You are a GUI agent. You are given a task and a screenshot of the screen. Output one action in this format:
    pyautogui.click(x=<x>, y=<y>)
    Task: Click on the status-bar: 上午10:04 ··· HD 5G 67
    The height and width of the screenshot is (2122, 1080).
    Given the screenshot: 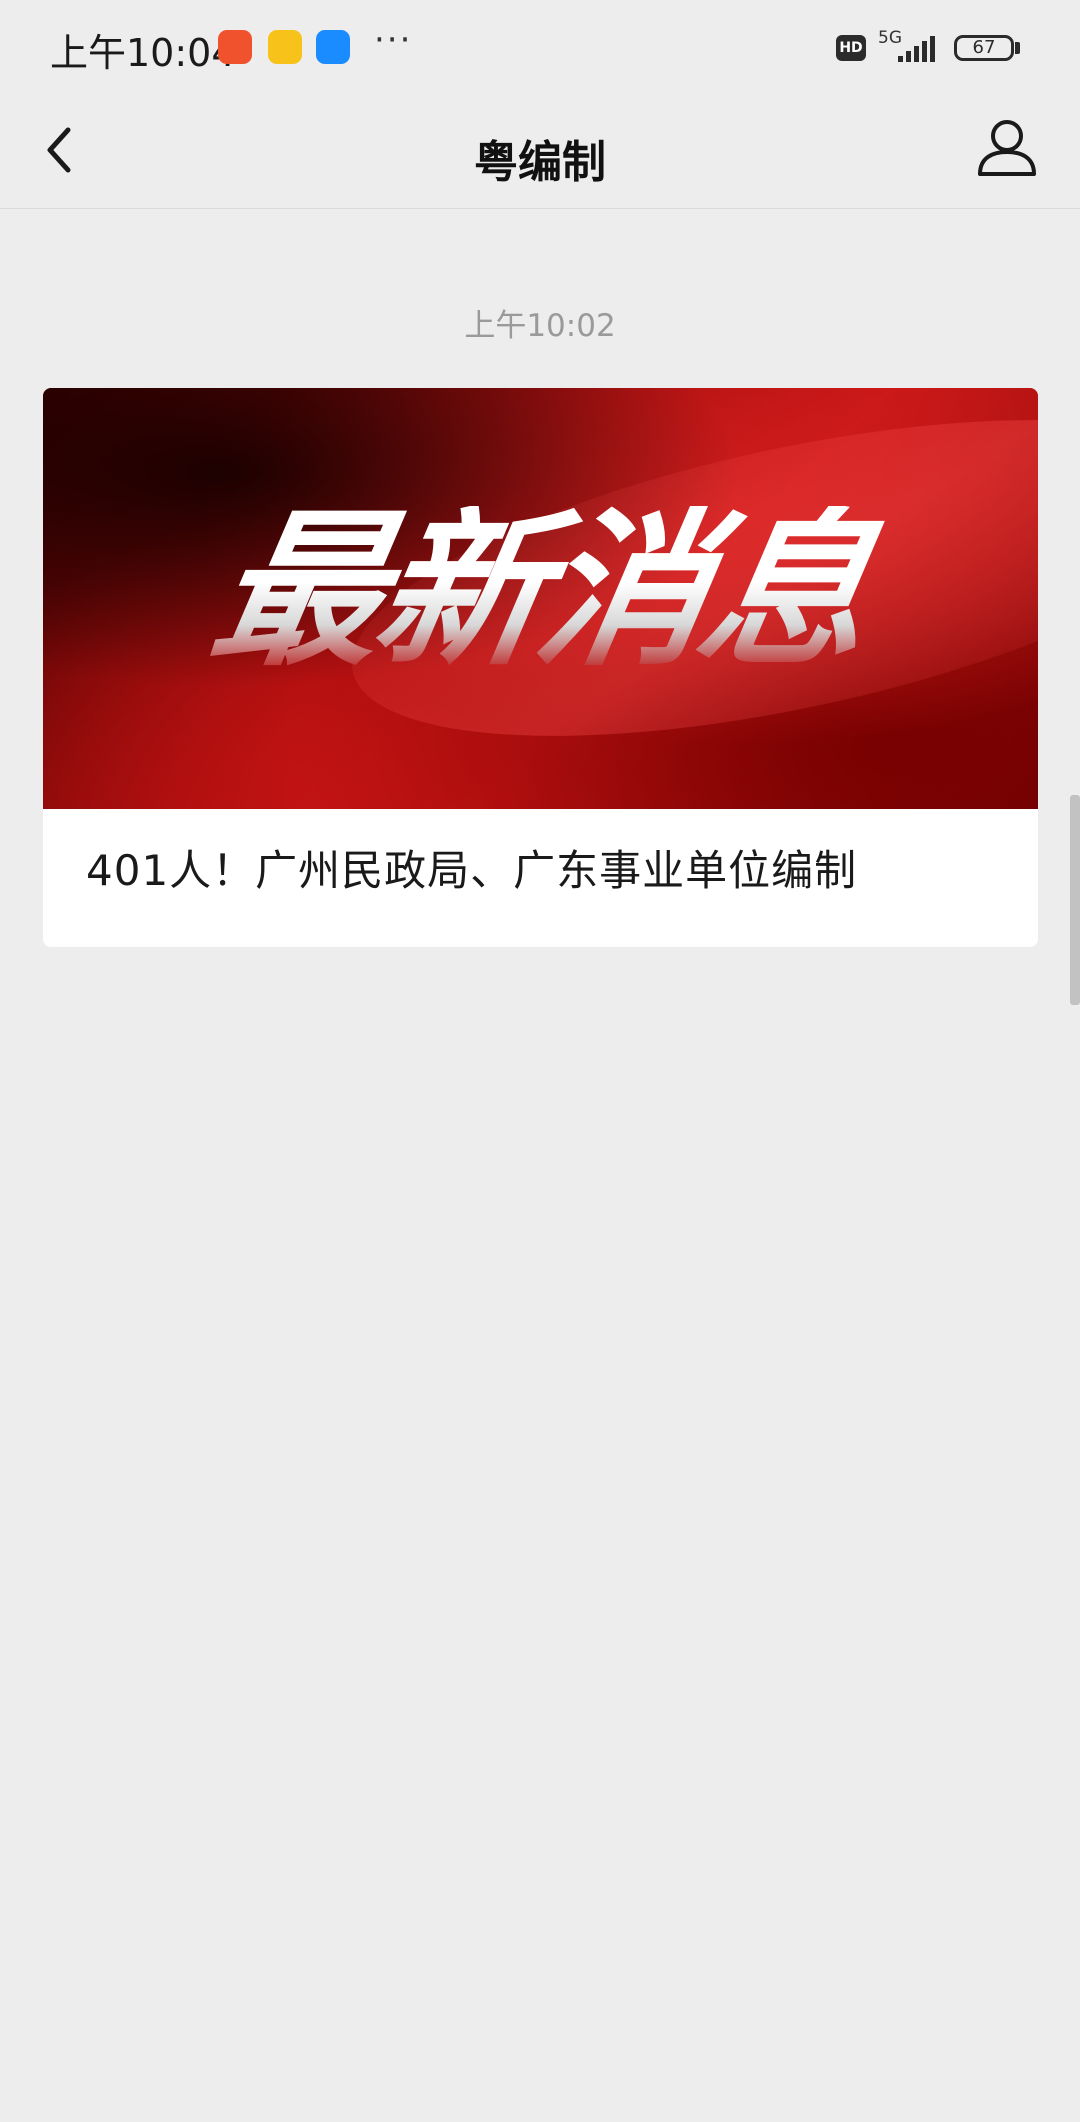 What is the action you would take?
    pyautogui.click(x=540, y=48)
    